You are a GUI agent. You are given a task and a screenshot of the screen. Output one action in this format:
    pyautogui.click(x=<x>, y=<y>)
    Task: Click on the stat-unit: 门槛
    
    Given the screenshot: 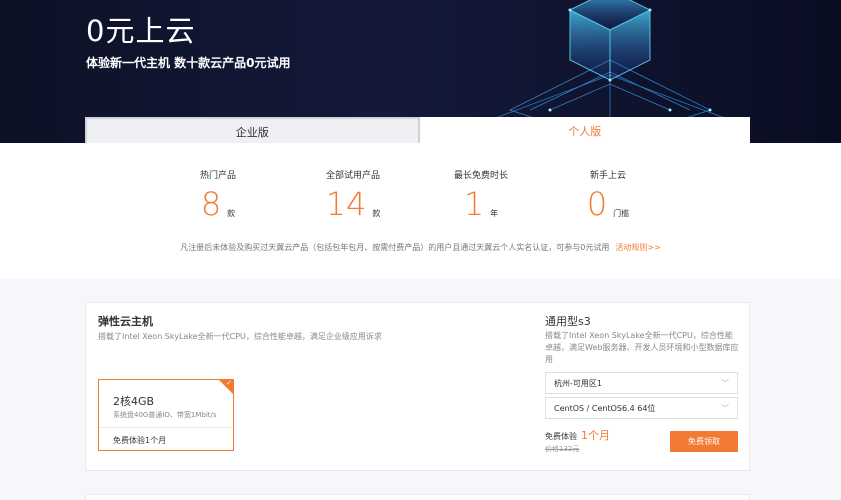 What is the action you would take?
    pyautogui.click(x=621, y=213)
    